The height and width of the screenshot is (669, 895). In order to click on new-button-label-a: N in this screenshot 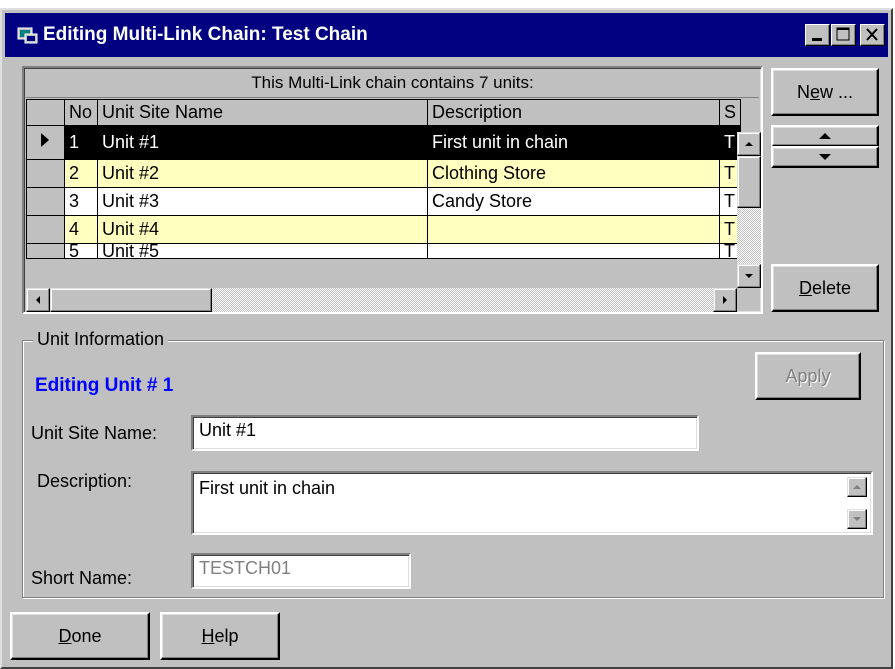, I will do `click(803, 92)`.